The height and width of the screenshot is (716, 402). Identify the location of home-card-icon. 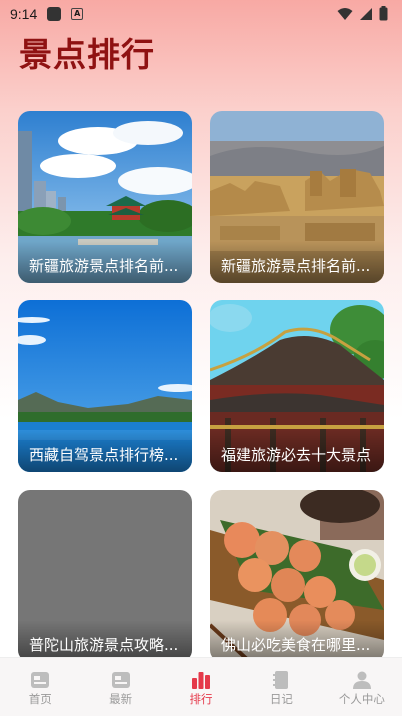
(40, 680).